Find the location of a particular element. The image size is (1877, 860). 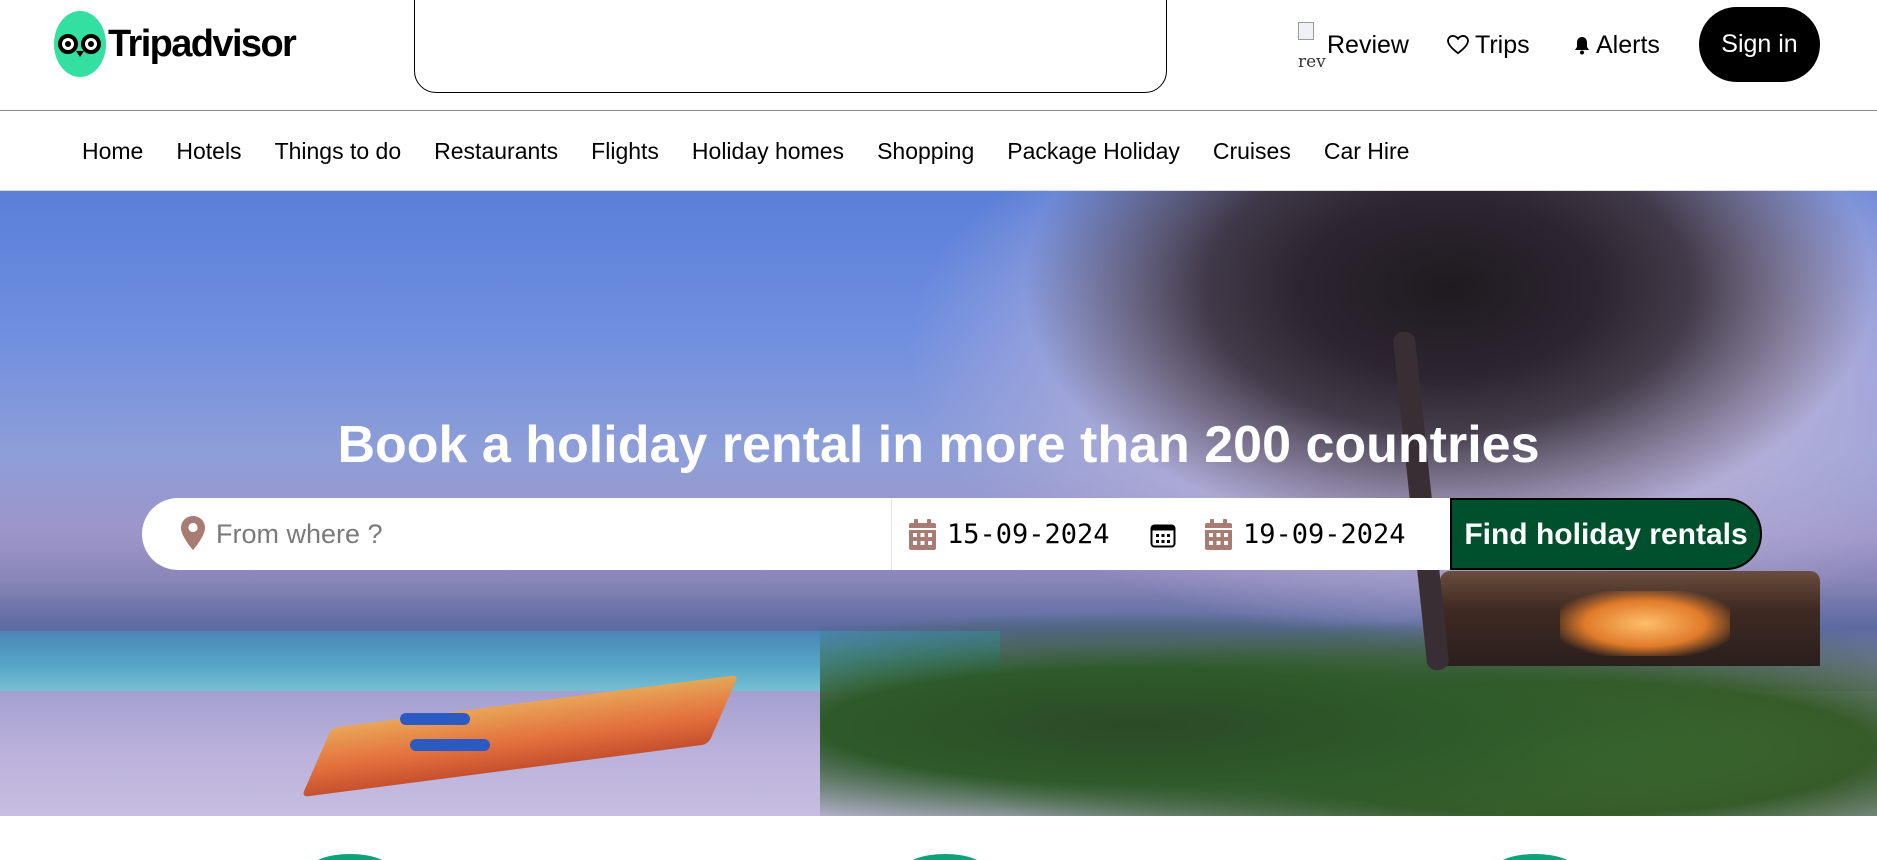

rental-search-form: 15-09-2024 19-09-2024 Fin is located at coordinates (952, 534).